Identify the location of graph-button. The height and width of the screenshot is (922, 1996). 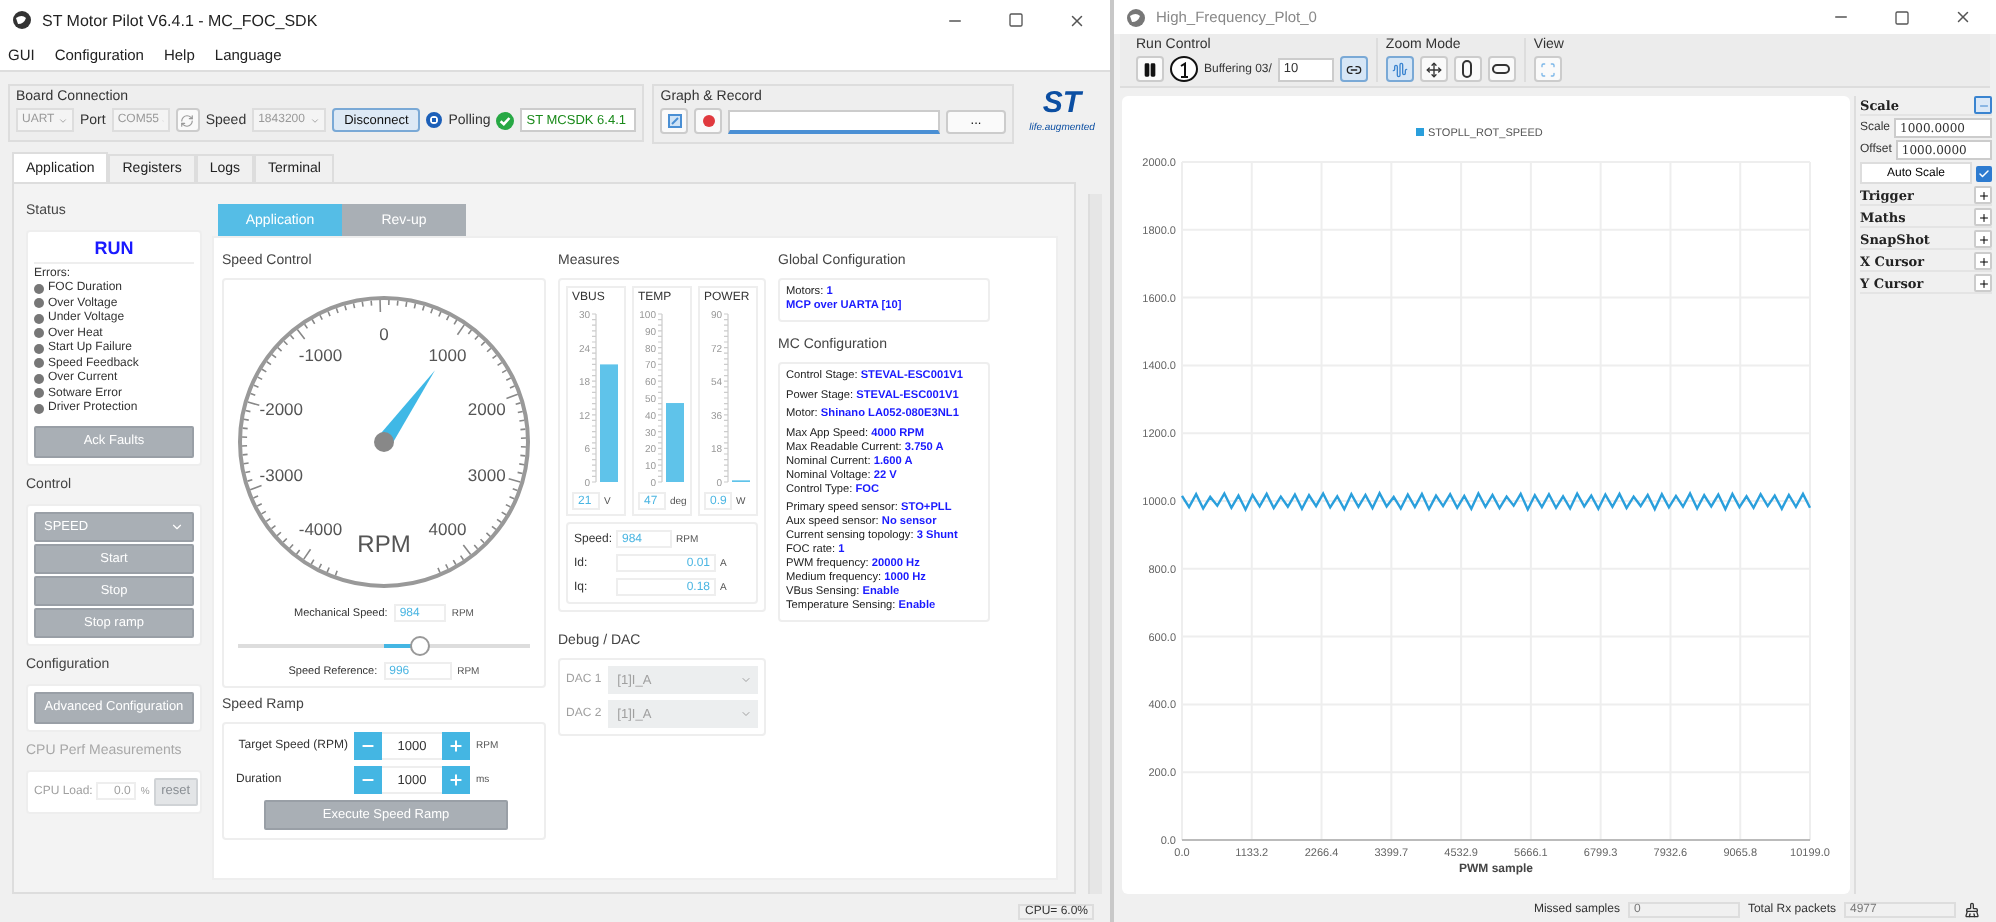
(674, 121).